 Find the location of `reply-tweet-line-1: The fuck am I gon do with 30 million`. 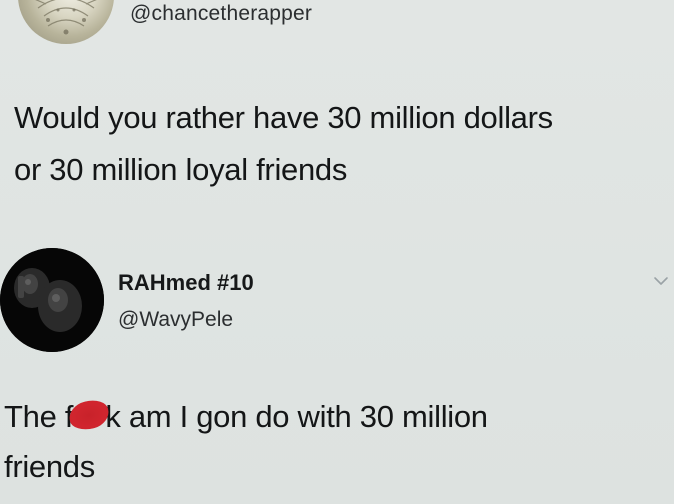

reply-tweet-line-1: The fuck am I gon do with 30 million is located at coordinates (338, 417).